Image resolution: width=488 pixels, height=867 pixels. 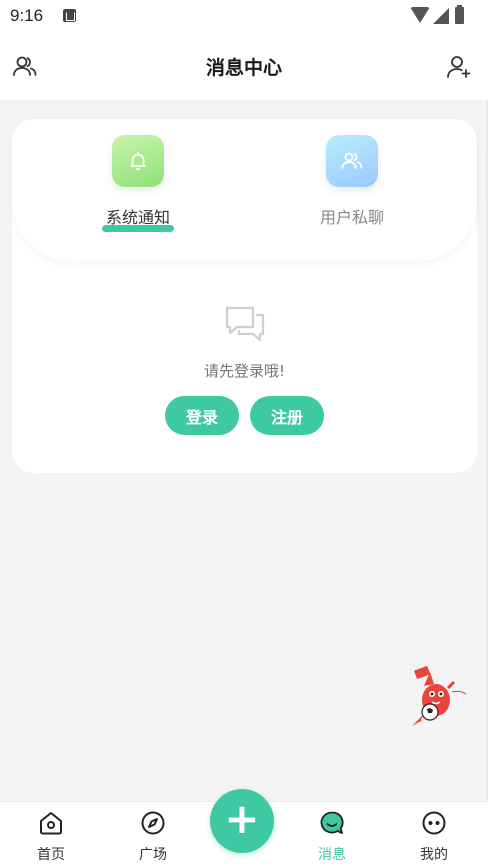 What do you see at coordinates (153, 837) in the screenshot?
I see `nav-square: 广场` at bounding box center [153, 837].